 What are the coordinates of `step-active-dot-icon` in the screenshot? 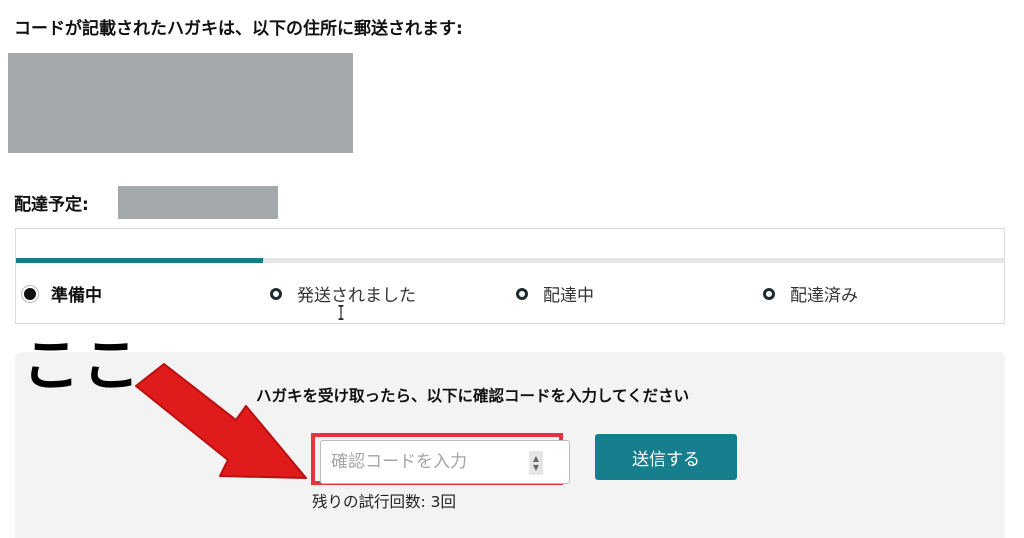 It's located at (30, 293).